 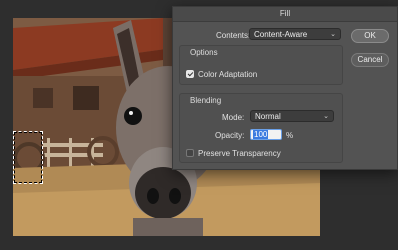 I want to click on options-group: Options Color Adaptation, so click(x=261, y=65).